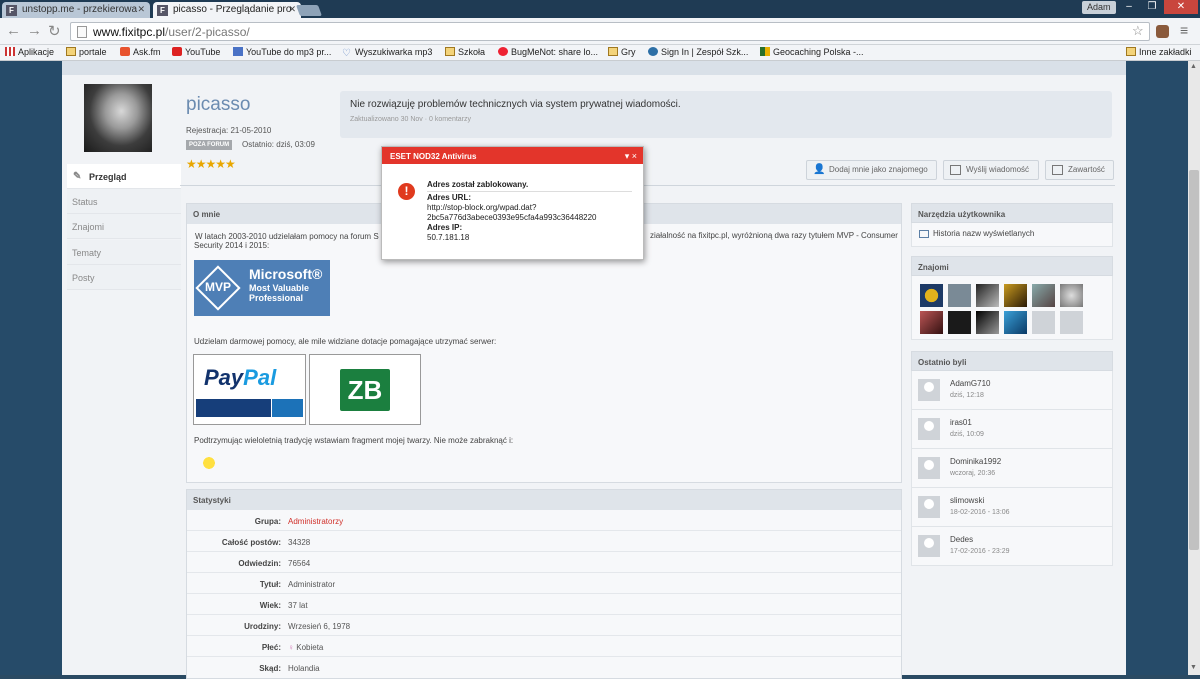  What do you see at coordinates (1129, 7) in the screenshot?
I see `minimize-icon: –` at bounding box center [1129, 7].